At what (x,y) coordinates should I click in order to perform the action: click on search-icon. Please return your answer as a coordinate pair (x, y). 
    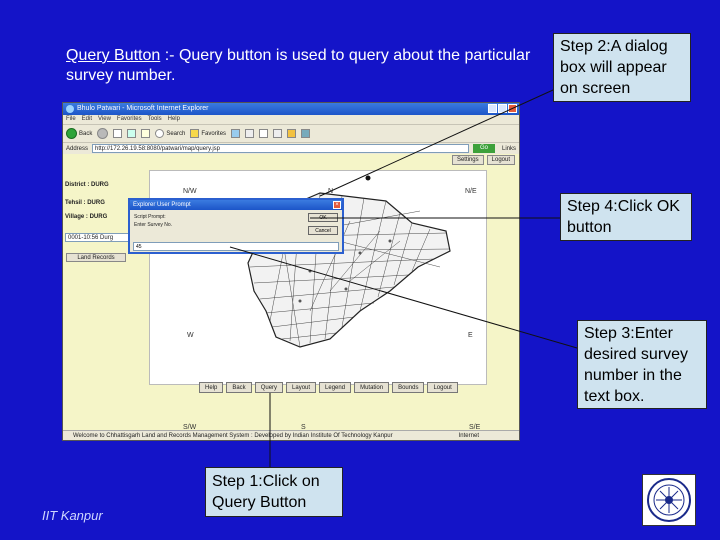
    Looking at the image, I should click on (160, 133).